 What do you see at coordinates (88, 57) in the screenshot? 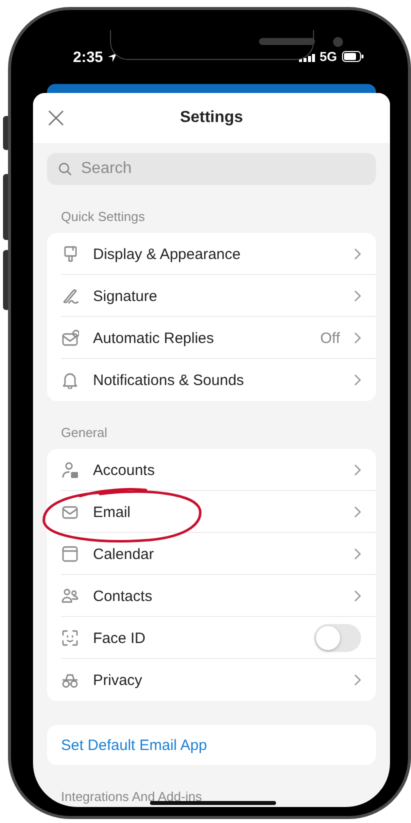
I see `status-time: 2:35` at bounding box center [88, 57].